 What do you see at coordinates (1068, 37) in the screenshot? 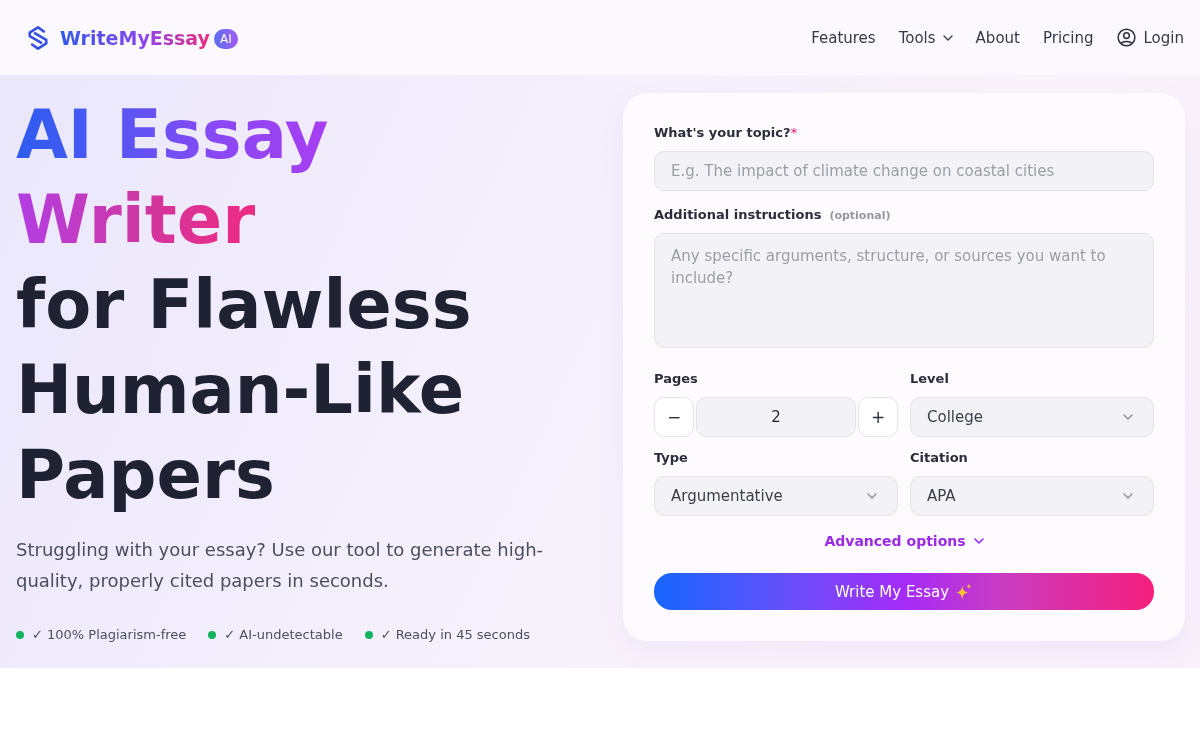
I see `nav-link: Pricing` at bounding box center [1068, 37].